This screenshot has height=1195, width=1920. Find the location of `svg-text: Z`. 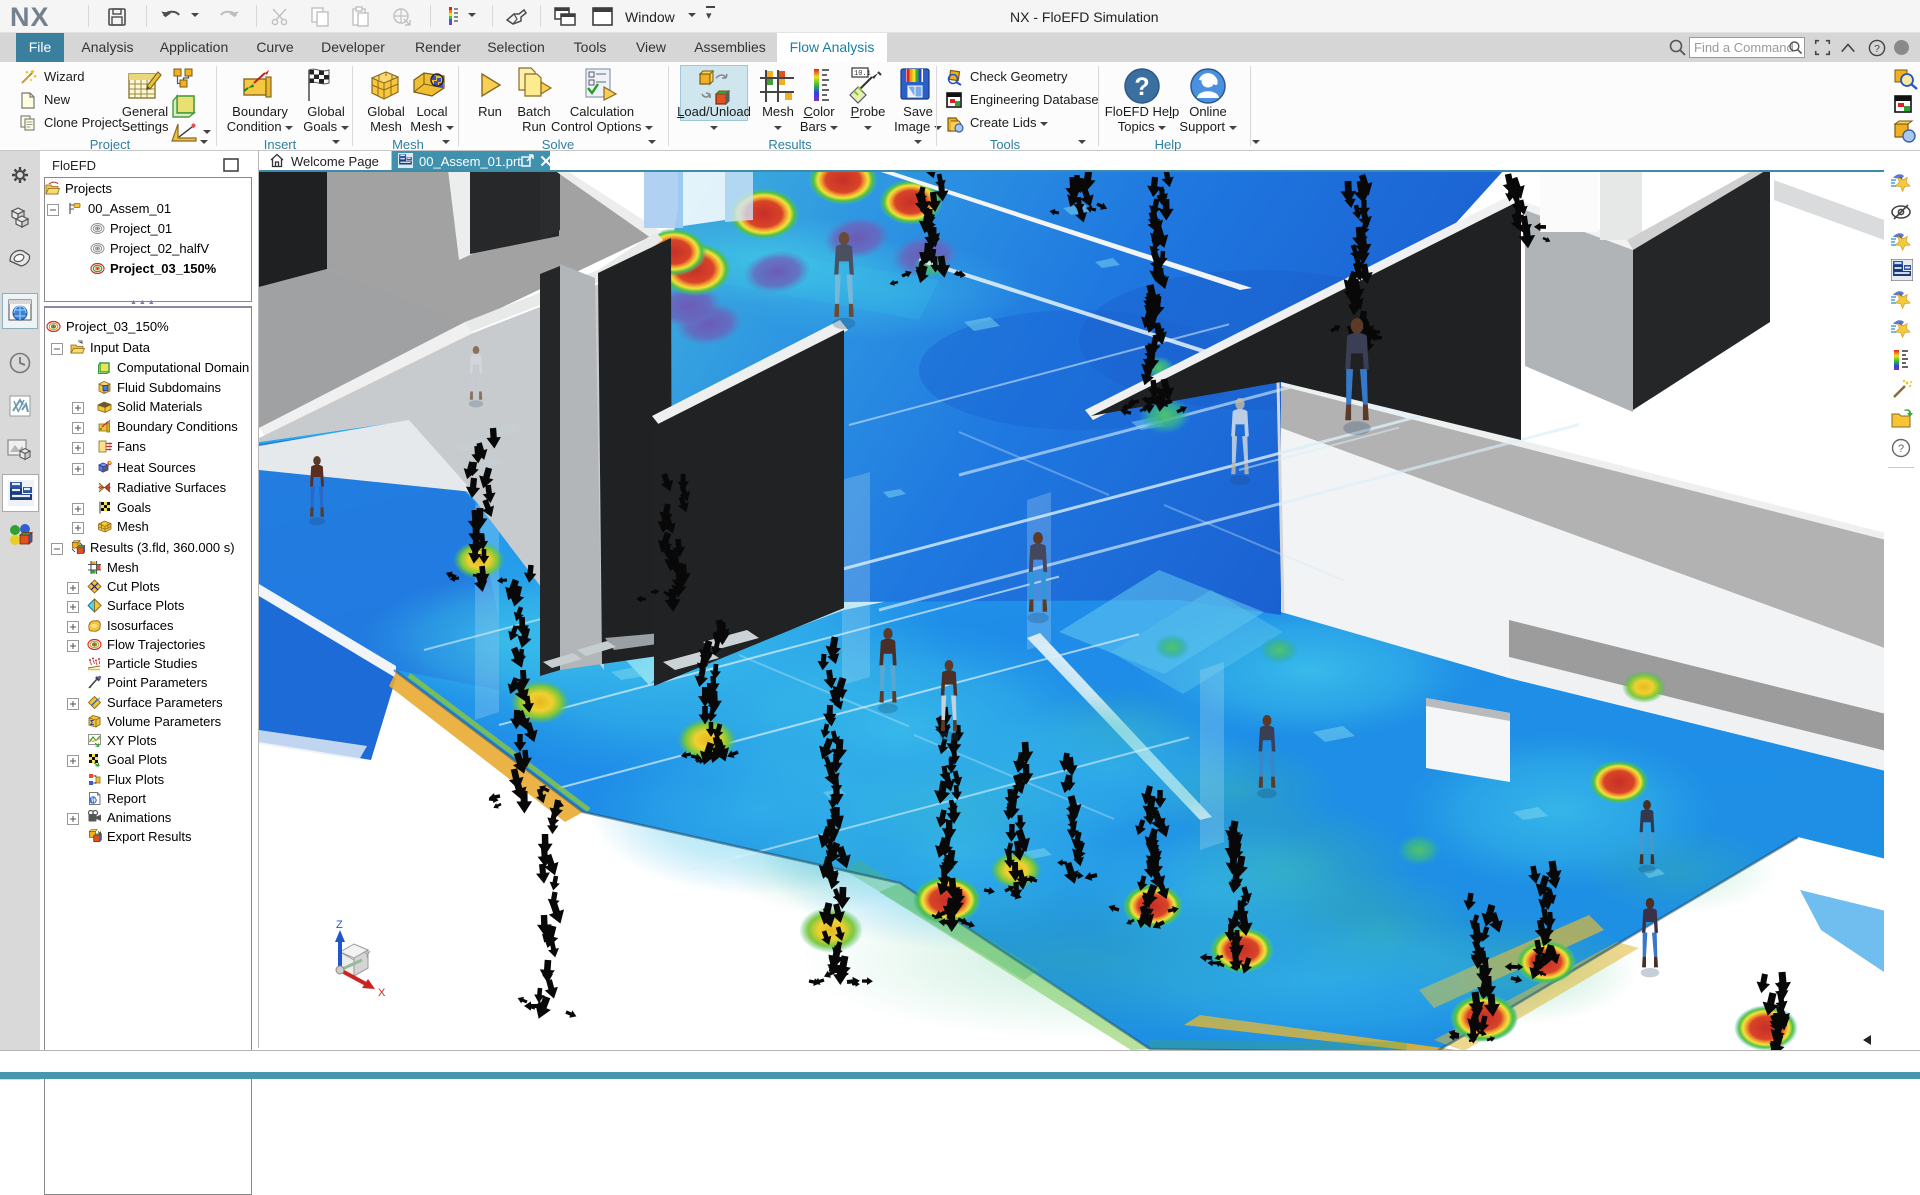

svg-text: Z is located at coordinates (339, 925).